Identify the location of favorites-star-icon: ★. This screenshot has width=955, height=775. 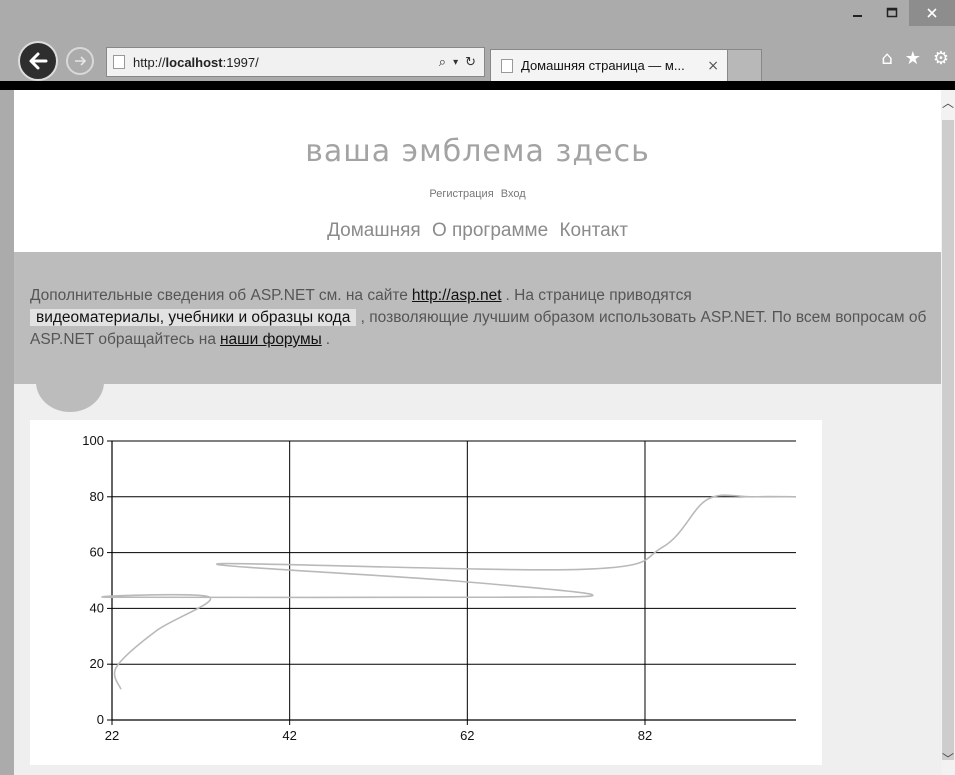
(913, 58).